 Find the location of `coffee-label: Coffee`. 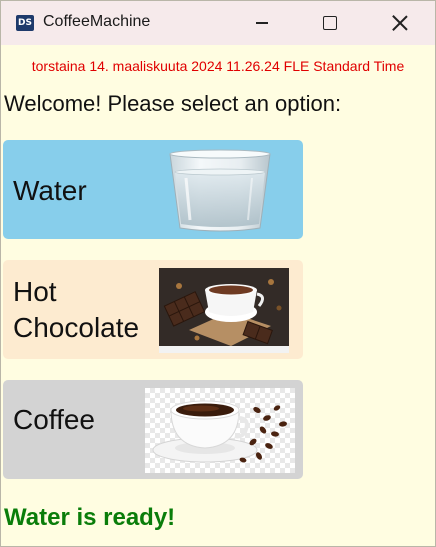

coffee-label: Coffee is located at coordinates (54, 419).